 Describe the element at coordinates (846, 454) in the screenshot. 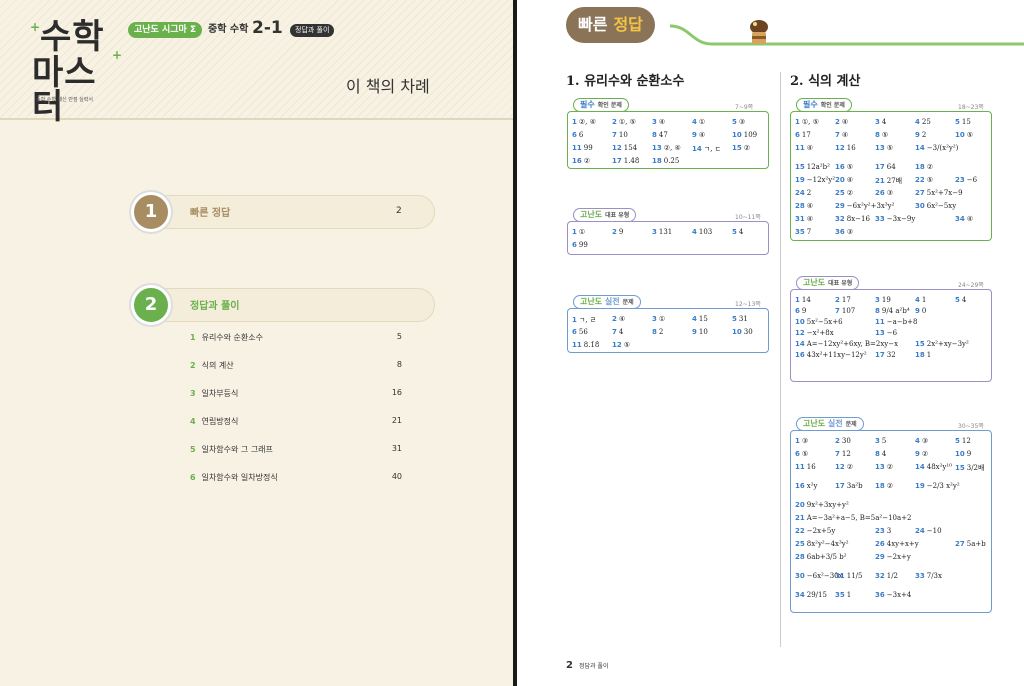

I see `answer-value: 12` at that location.